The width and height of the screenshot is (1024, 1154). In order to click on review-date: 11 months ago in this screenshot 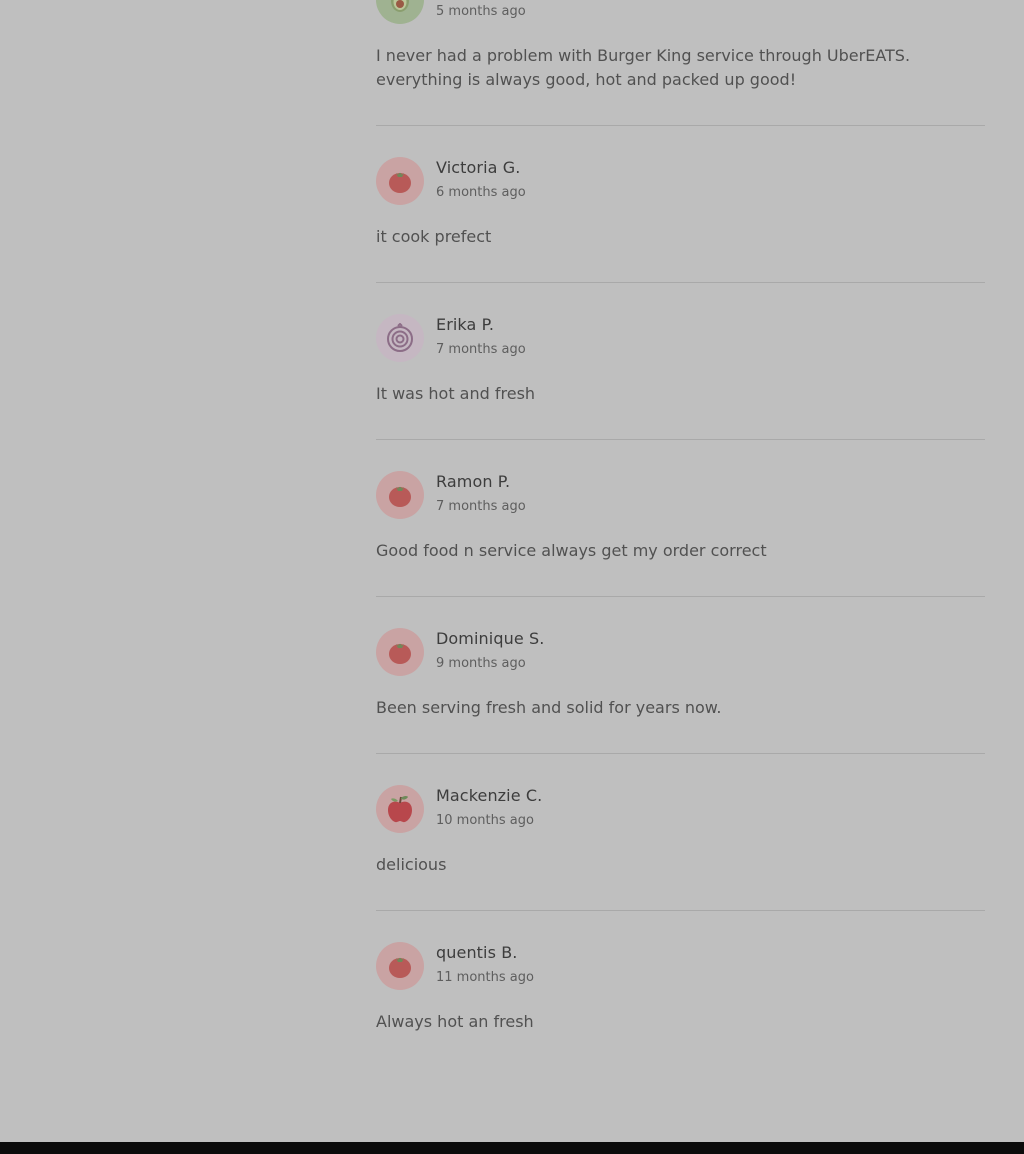, I will do `click(485, 977)`.